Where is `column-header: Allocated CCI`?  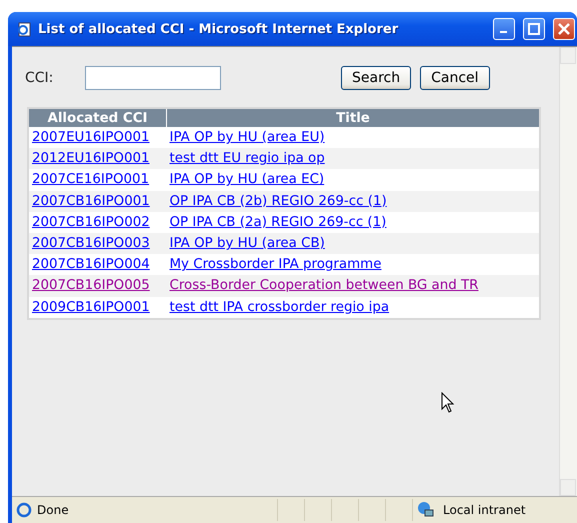 column-header: Allocated CCI is located at coordinates (97, 117).